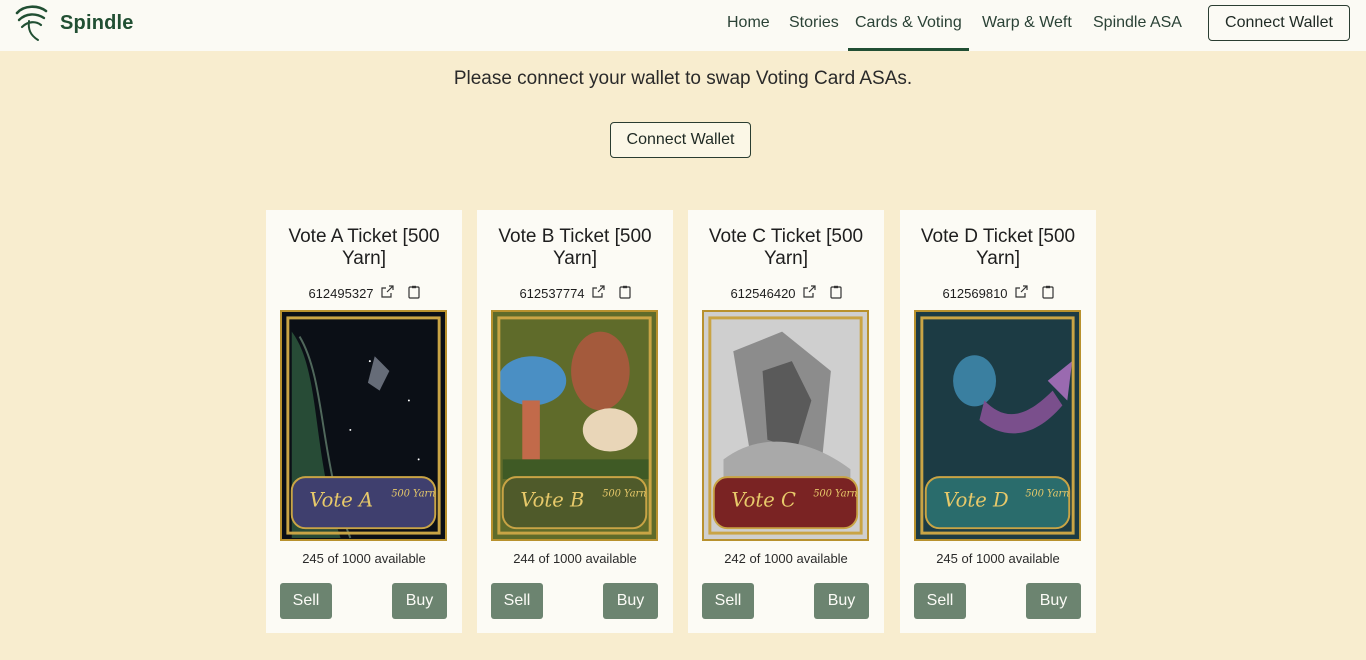 Image resolution: width=1366 pixels, height=660 pixels. What do you see at coordinates (976, 500) in the screenshot?
I see `art-banner-text: Vote D` at bounding box center [976, 500].